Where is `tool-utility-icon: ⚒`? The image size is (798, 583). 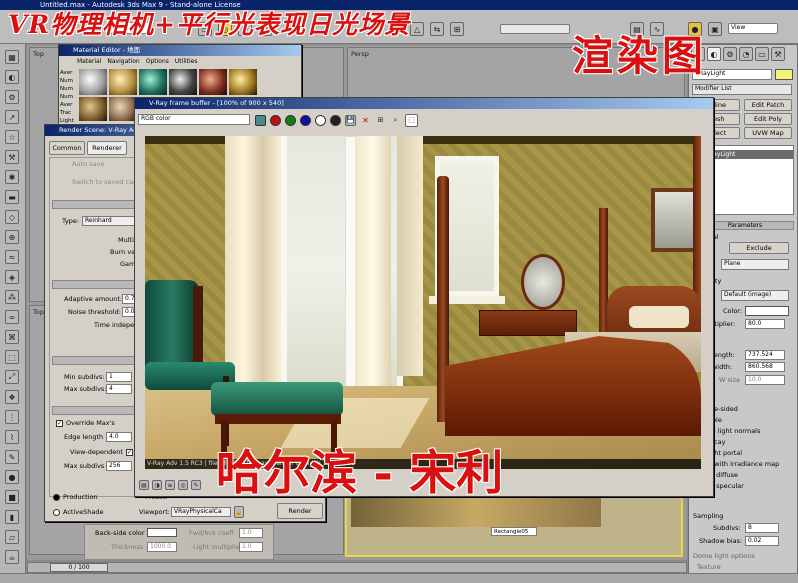
tool-utility-icon: ⚒ is located at coordinates (12, 157).